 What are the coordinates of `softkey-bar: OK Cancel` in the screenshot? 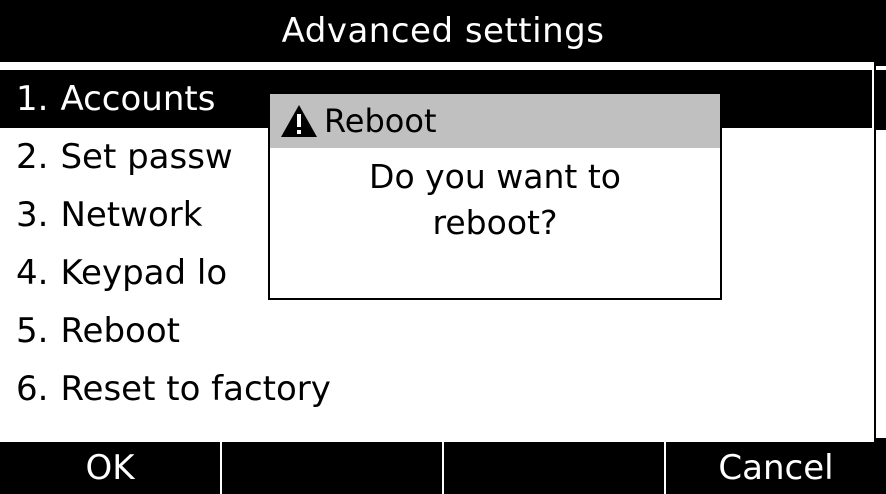 It's located at (443, 468).